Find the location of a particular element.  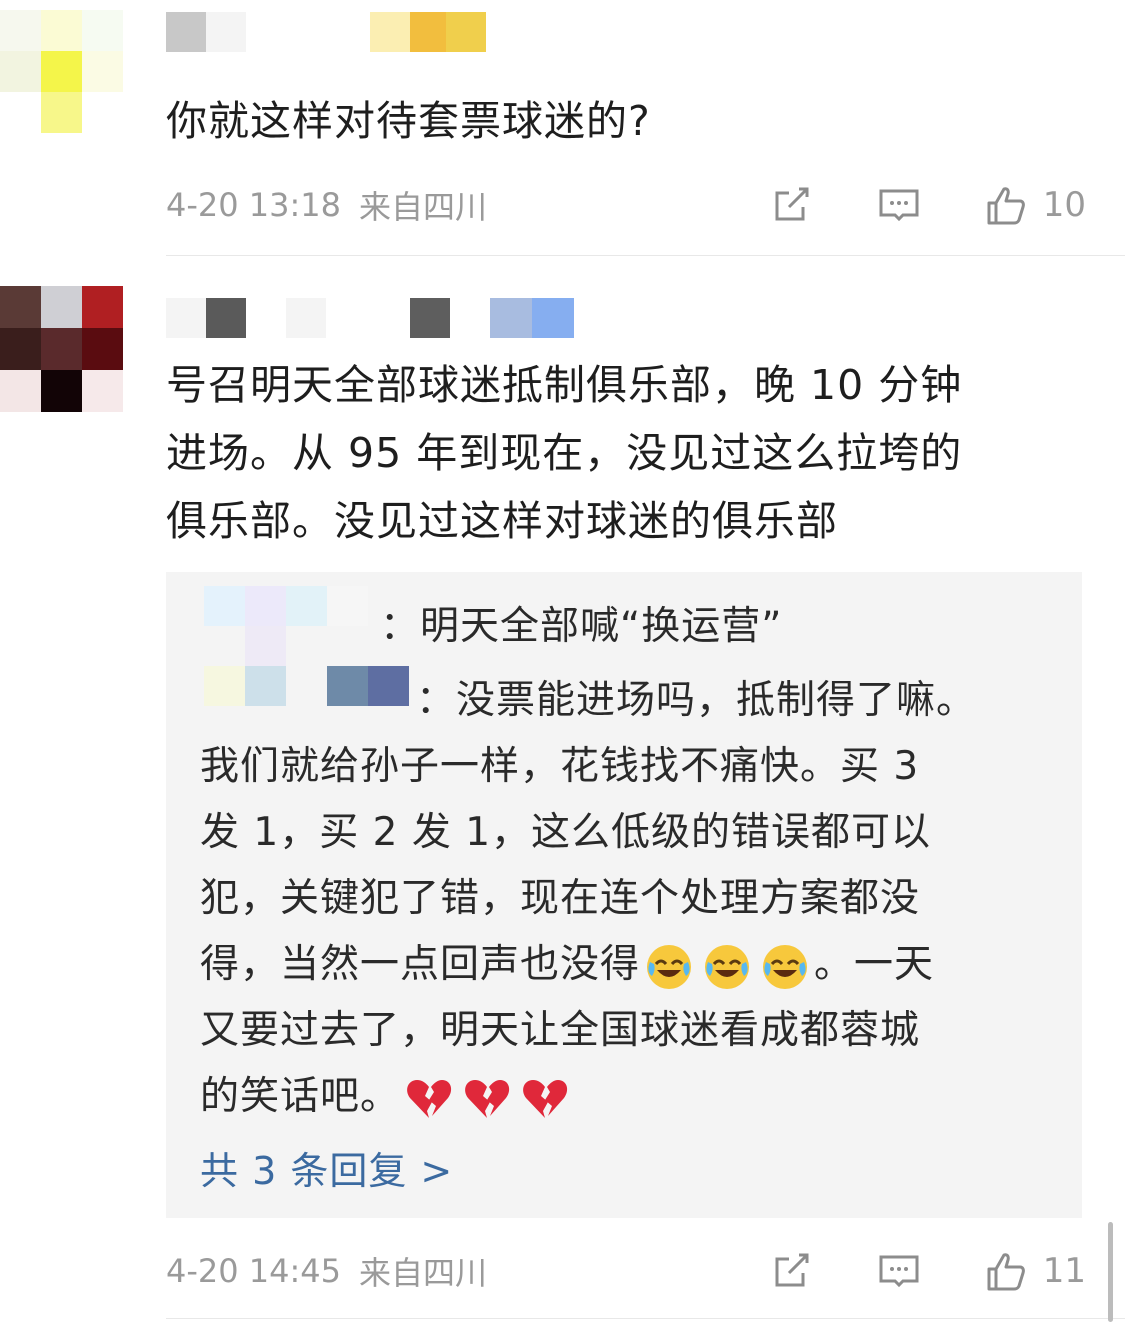

scrollbar is located at coordinates (1110, 1272).